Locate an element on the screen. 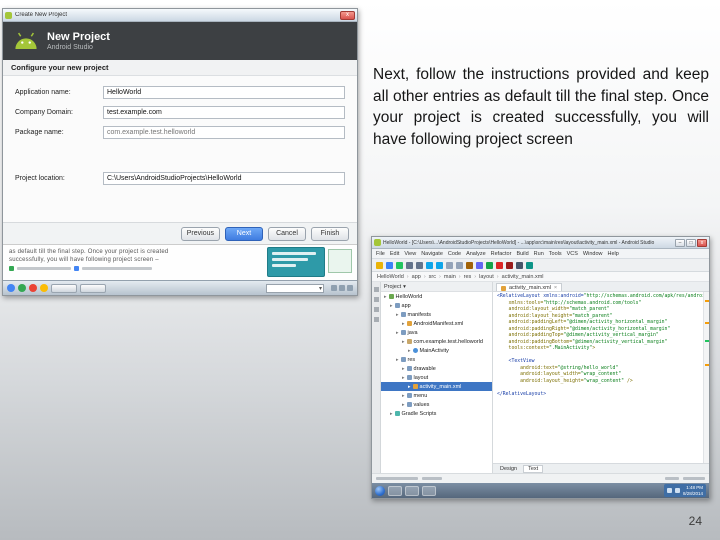 The image size is (720, 540). menu-code: Code is located at coordinates (454, 254).